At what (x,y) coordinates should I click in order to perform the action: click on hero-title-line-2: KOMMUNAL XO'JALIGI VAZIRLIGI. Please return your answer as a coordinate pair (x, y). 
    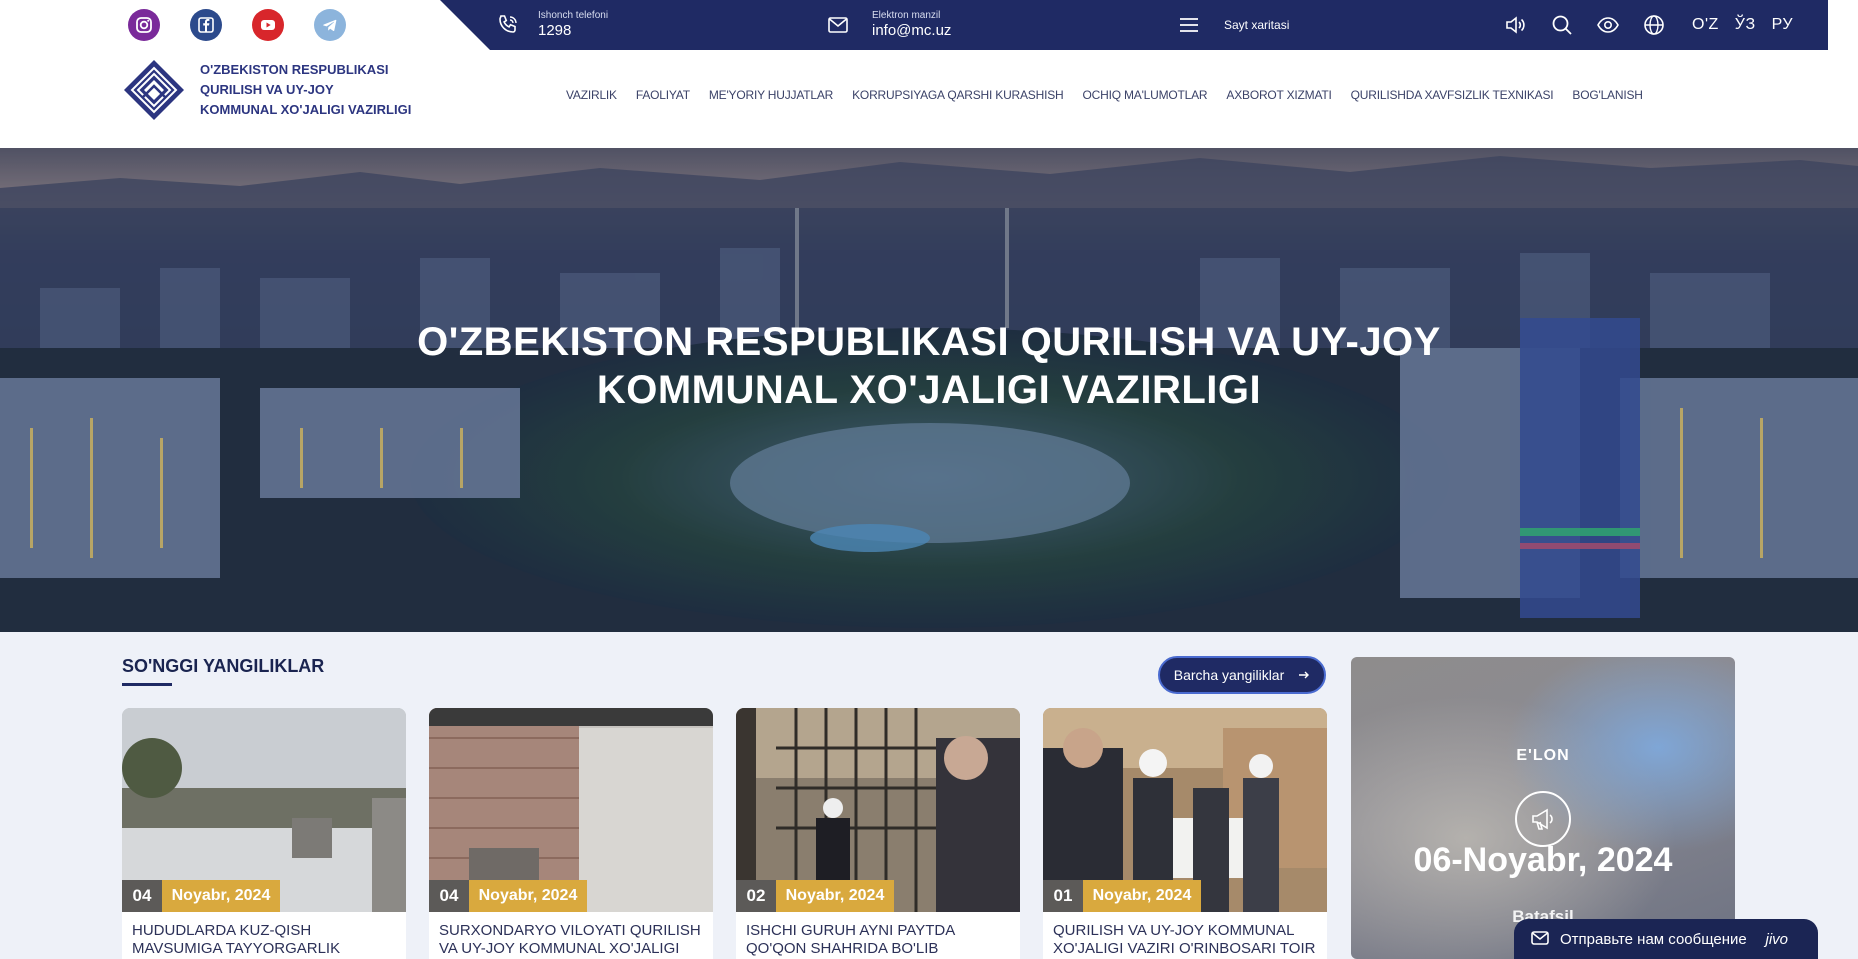
    Looking at the image, I should click on (929, 390).